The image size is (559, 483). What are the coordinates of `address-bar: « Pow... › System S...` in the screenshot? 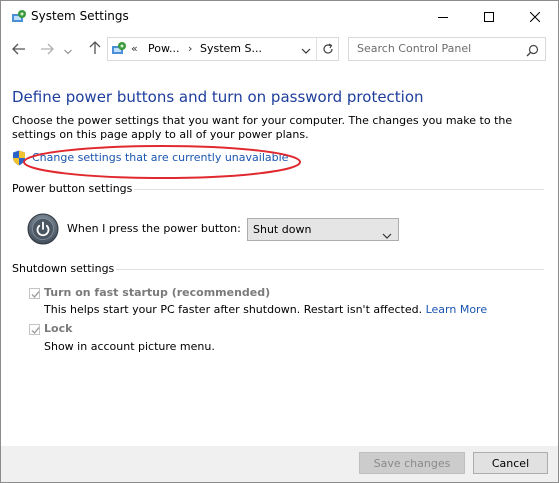 It's located at (223, 49).